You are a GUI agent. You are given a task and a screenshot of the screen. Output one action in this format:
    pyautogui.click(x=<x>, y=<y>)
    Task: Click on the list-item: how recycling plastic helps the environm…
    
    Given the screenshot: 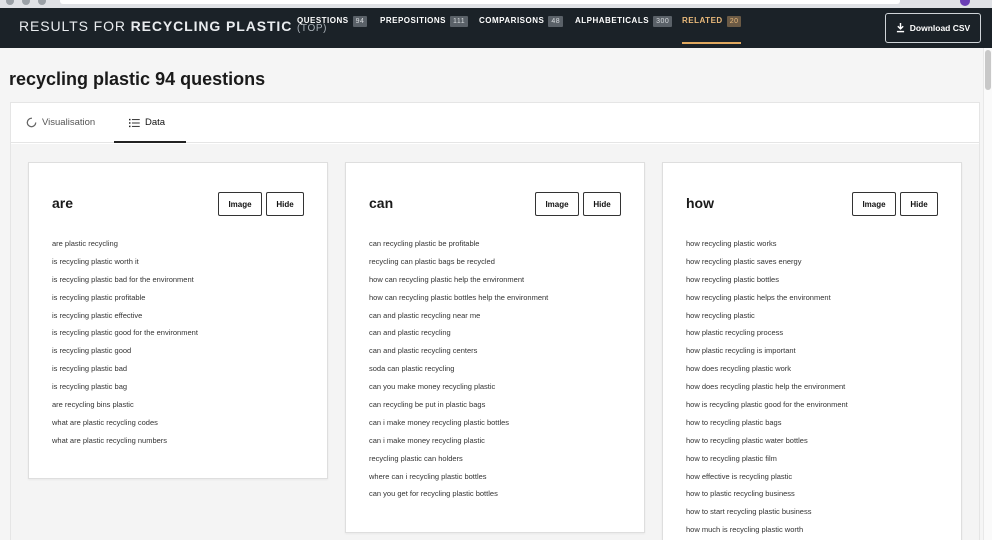 What is the action you would take?
    pyautogui.click(x=767, y=302)
    